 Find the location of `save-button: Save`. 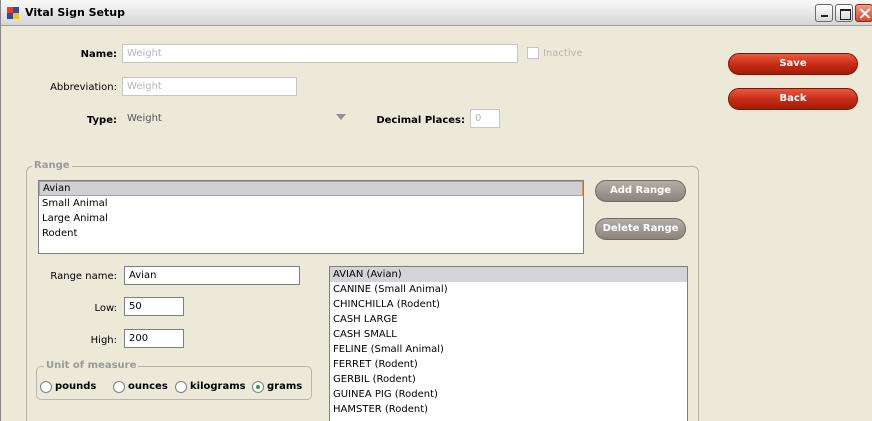

save-button: Save is located at coordinates (793, 64).